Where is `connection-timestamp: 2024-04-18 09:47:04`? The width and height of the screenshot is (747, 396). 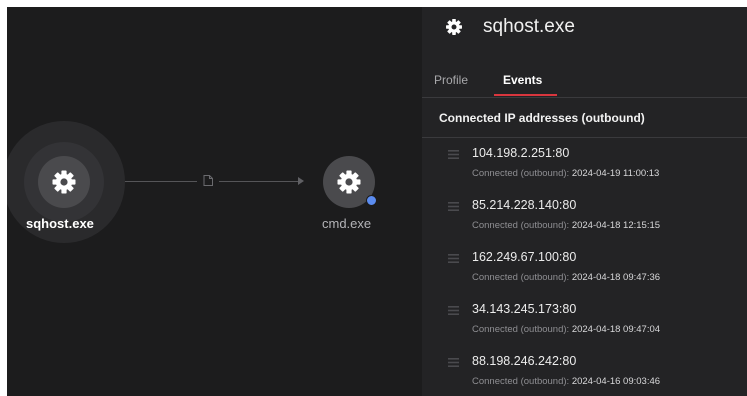
connection-timestamp: 2024-04-18 09:47:04 is located at coordinates (616, 329).